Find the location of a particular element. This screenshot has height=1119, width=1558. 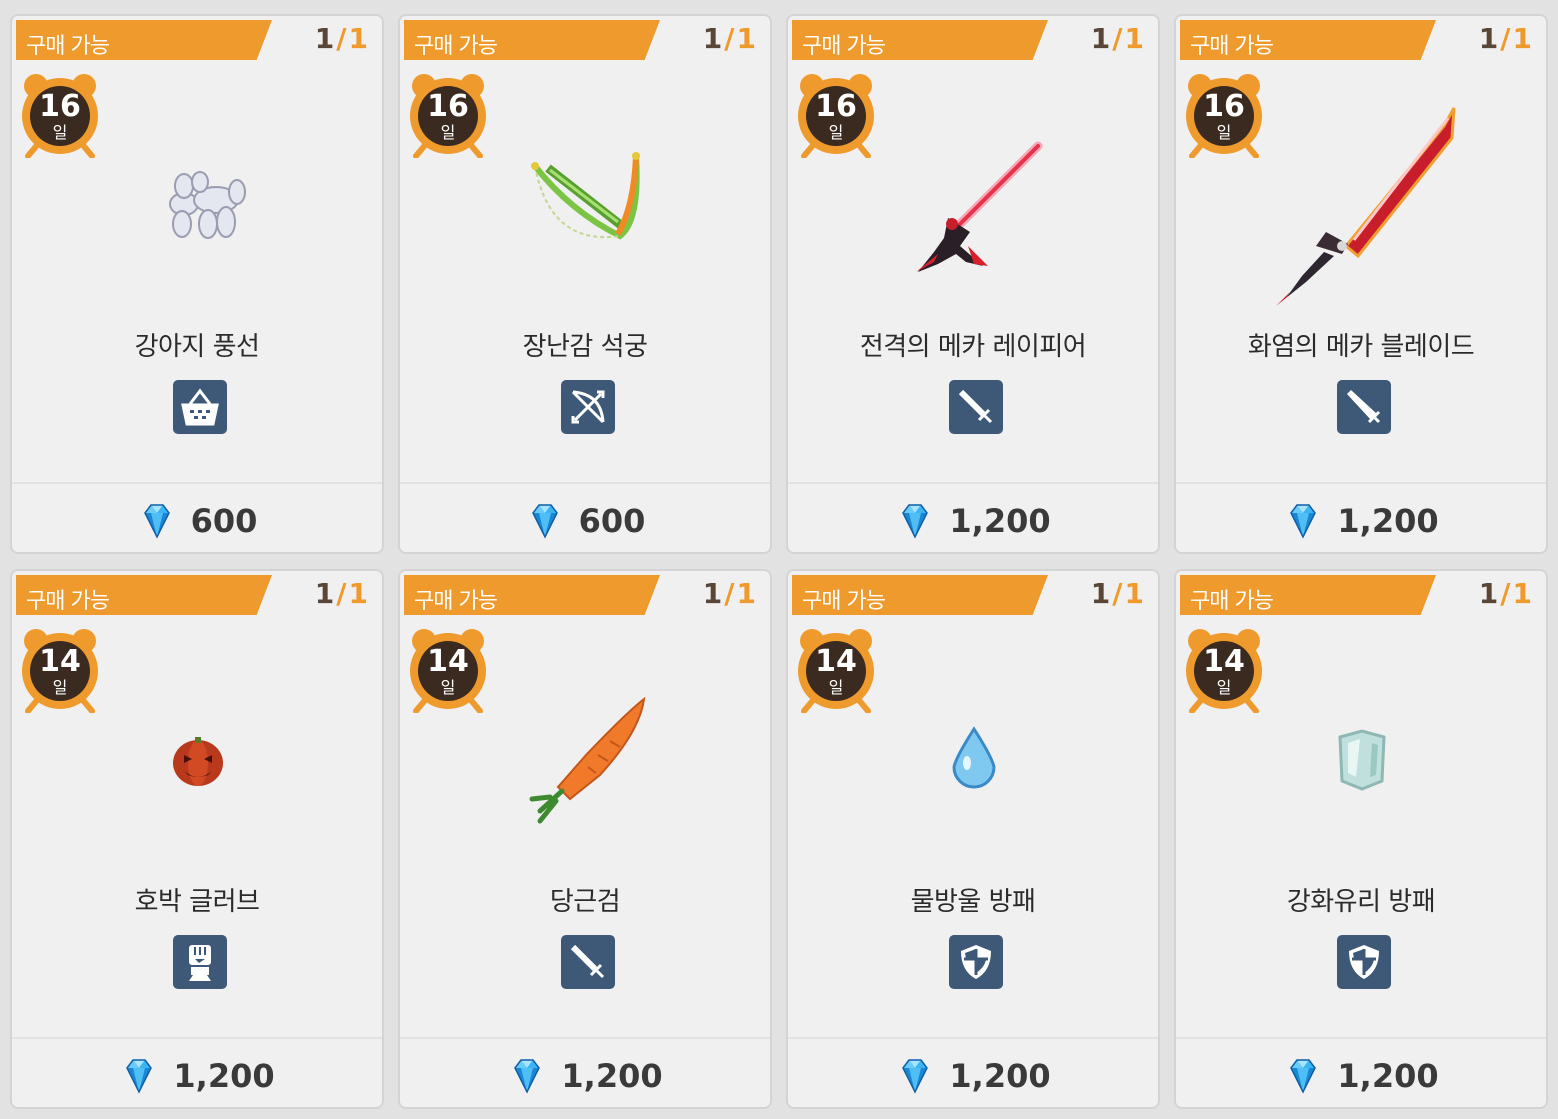

rapier-icon is located at coordinates (973, 201).